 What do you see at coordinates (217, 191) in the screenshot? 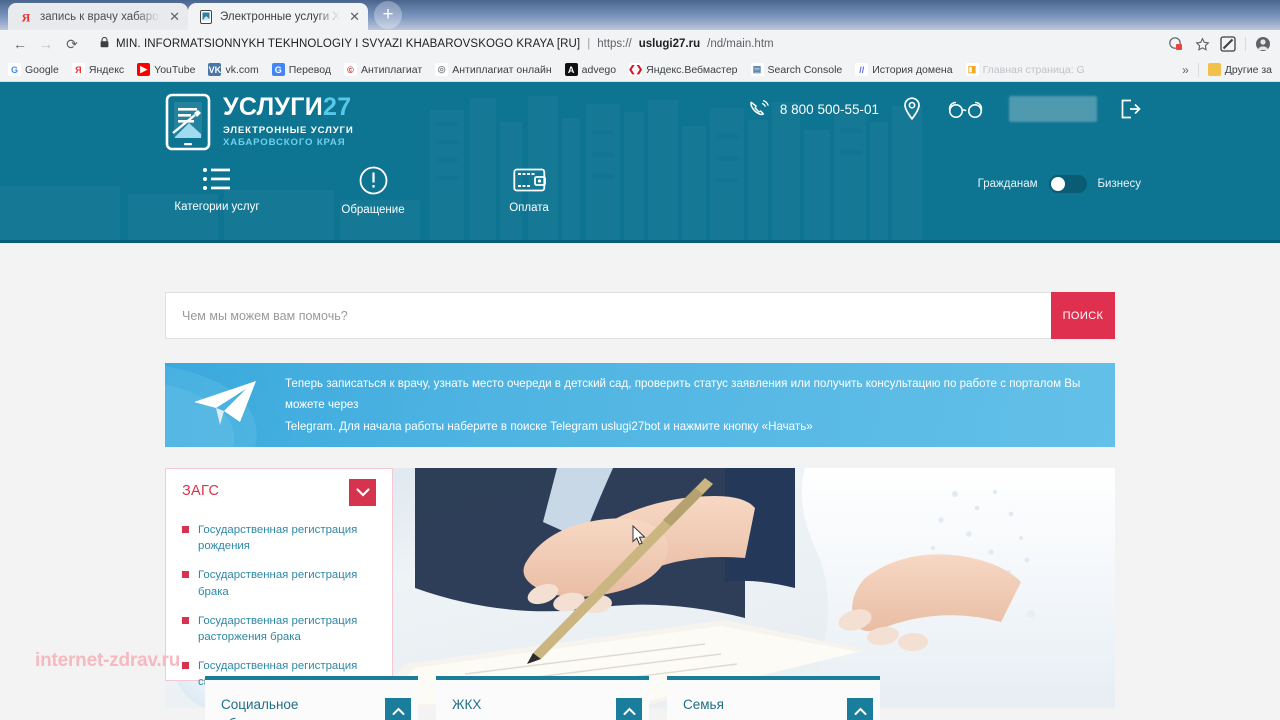
I see `nav-item-categories: Категории услуг` at bounding box center [217, 191].